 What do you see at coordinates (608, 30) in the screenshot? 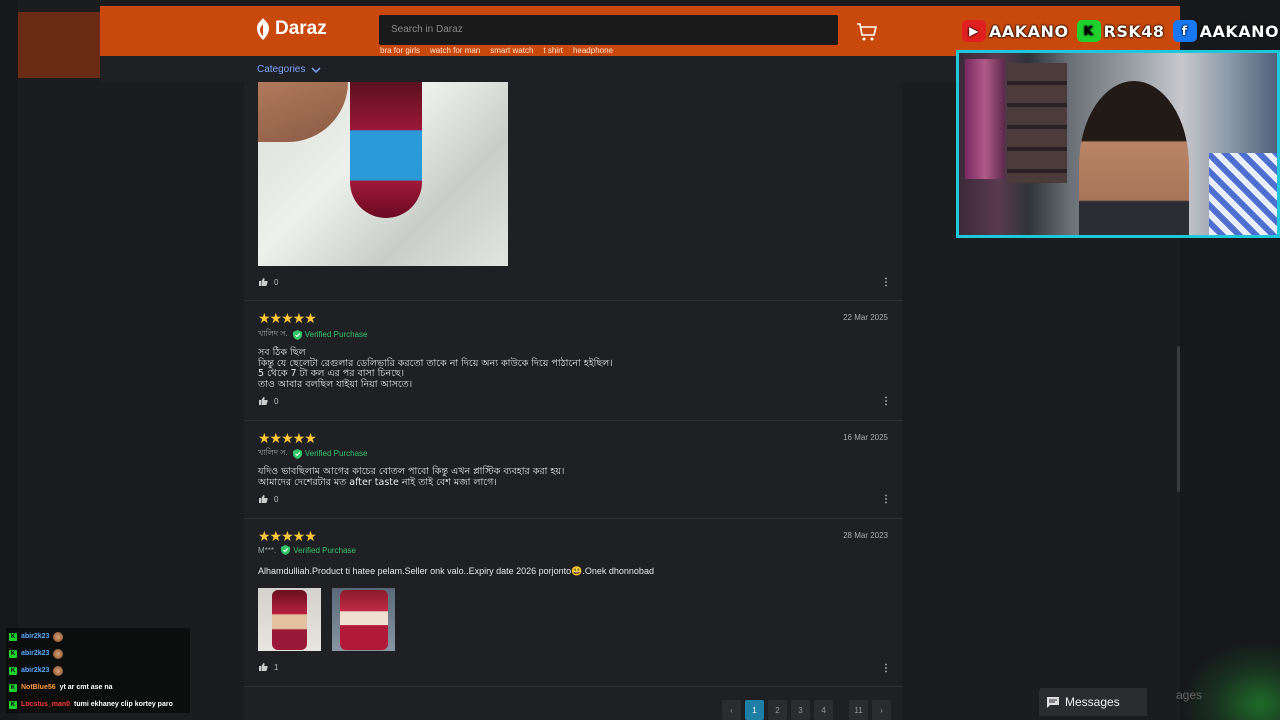
I see `search-input: Search in Daraz` at bounding box center [608, 30].